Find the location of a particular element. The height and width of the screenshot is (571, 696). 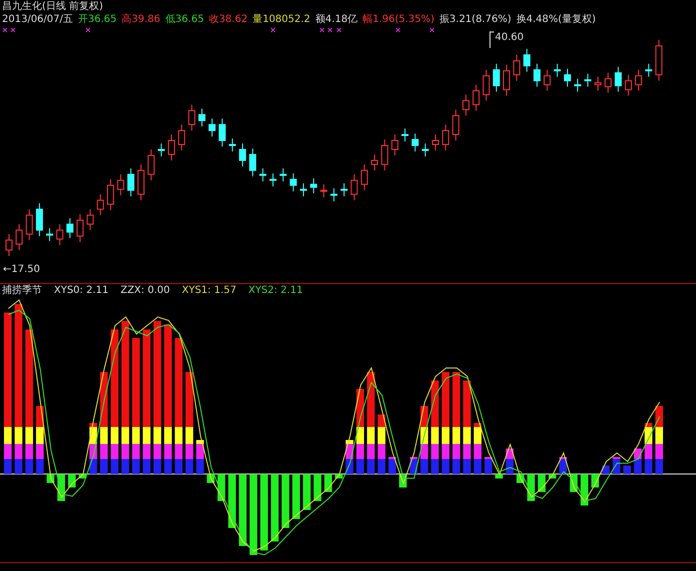

quote-value: 换4.48%(量复权) is located at coordinates (556, 19).